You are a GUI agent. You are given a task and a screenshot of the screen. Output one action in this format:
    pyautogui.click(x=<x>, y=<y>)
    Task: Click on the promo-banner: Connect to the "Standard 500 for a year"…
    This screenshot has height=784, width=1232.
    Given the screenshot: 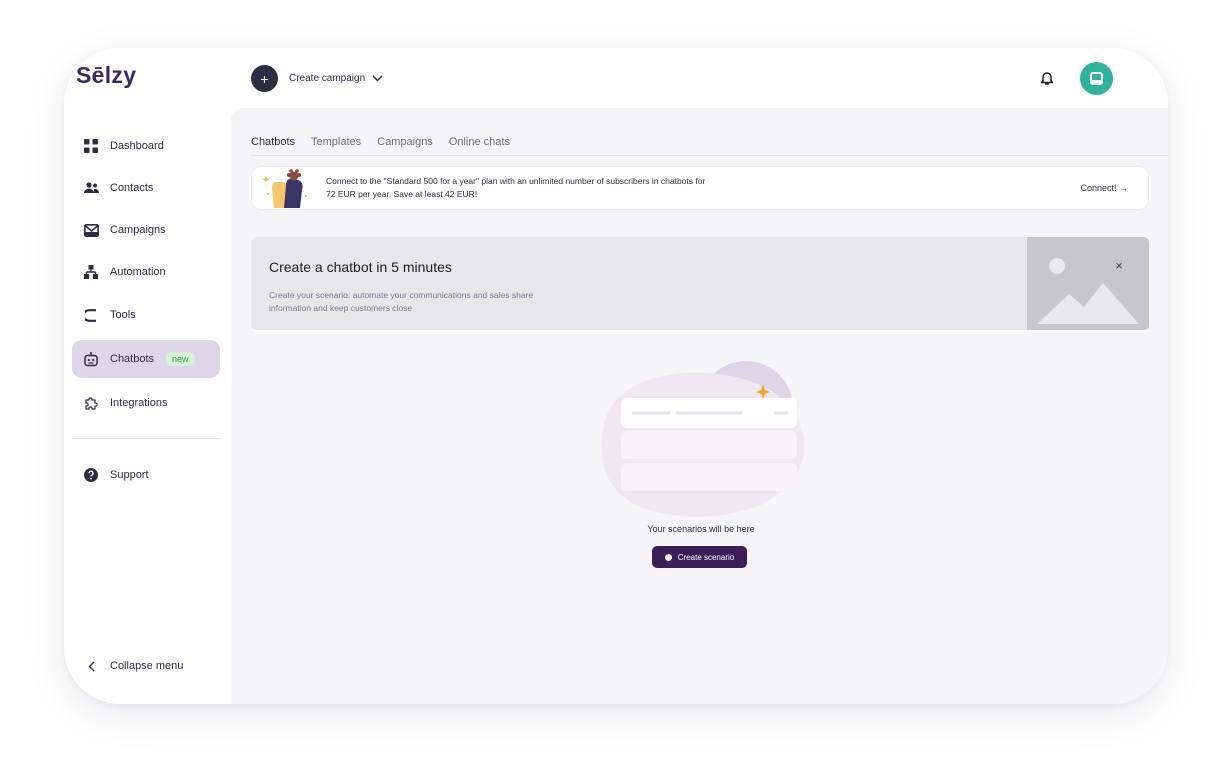 What is the action you would take?
    pyautogui.click(x=700, y=188)
    